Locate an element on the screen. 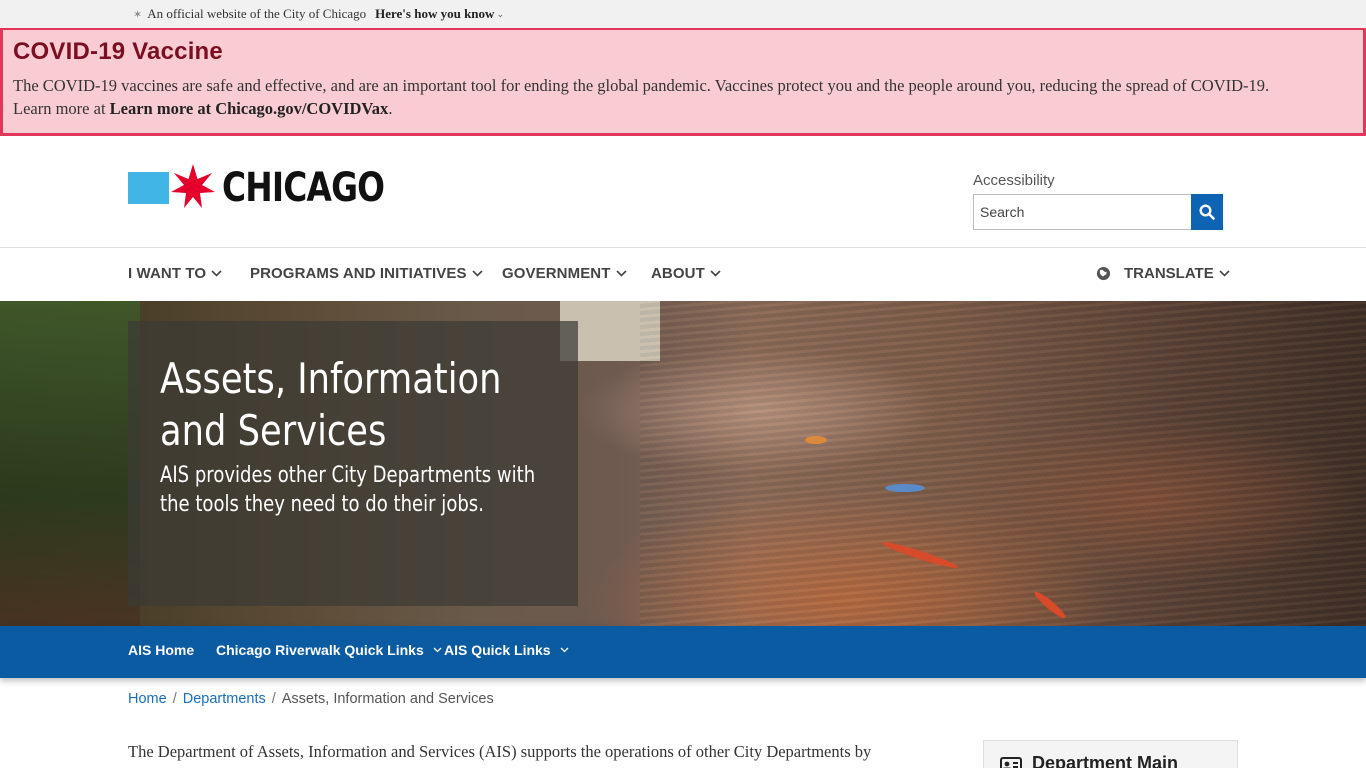  search-input is located at coordinates (1082, 212).